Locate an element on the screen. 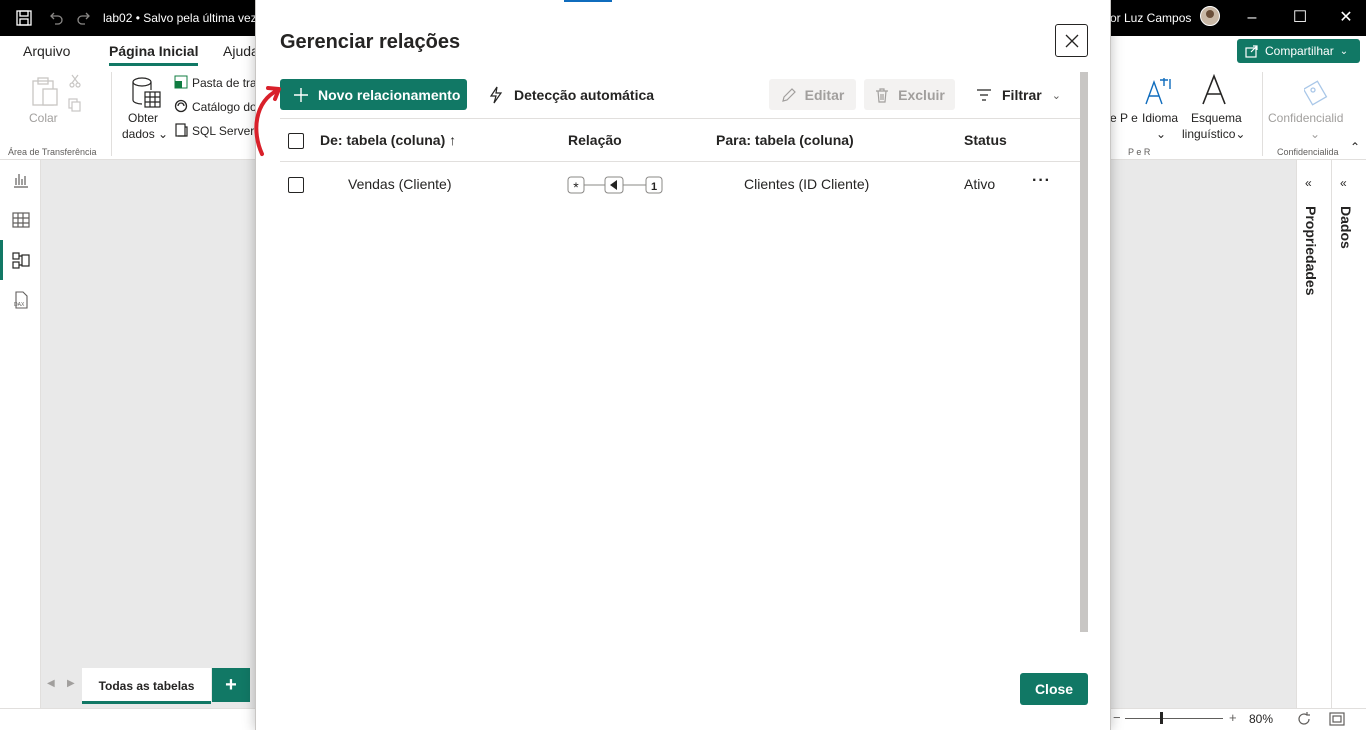  catalog-icon is located at coordinates (181, 106).